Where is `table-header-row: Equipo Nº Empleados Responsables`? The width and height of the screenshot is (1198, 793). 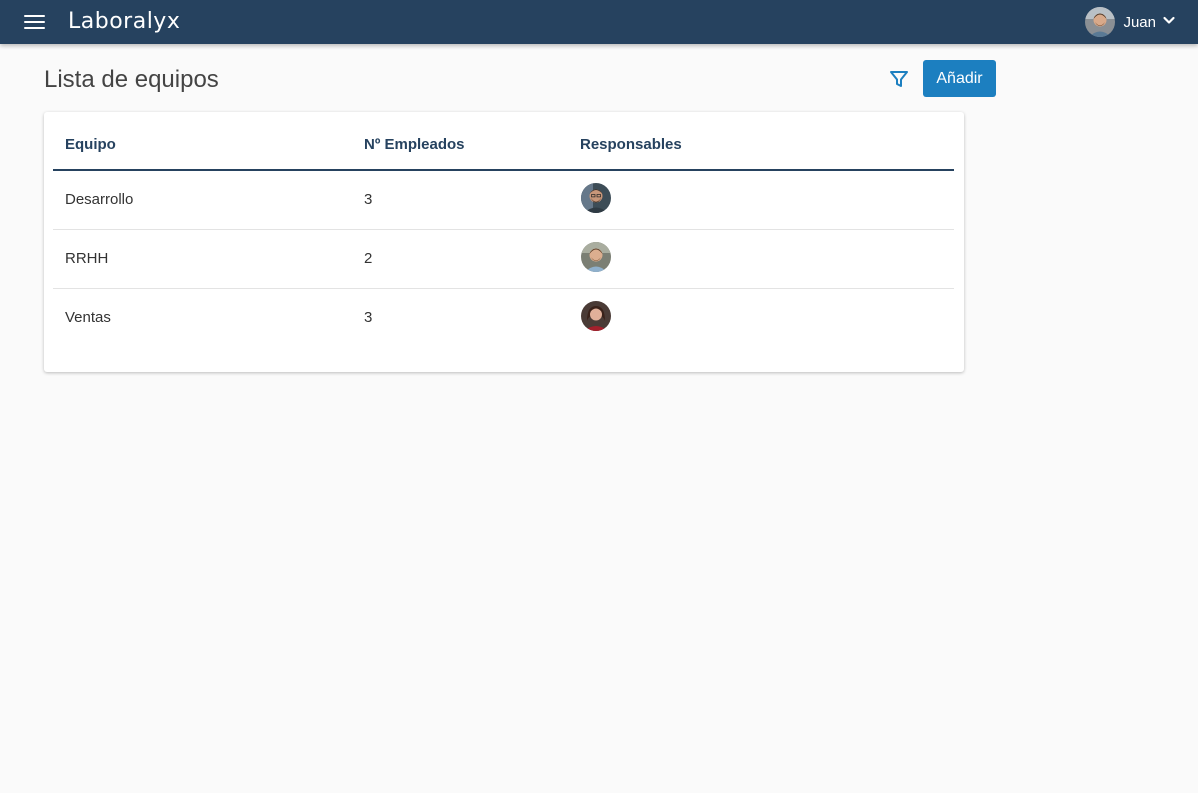 table-header-row: Equipo Nº Empleados Responsables is located at coordinates (503, 141).